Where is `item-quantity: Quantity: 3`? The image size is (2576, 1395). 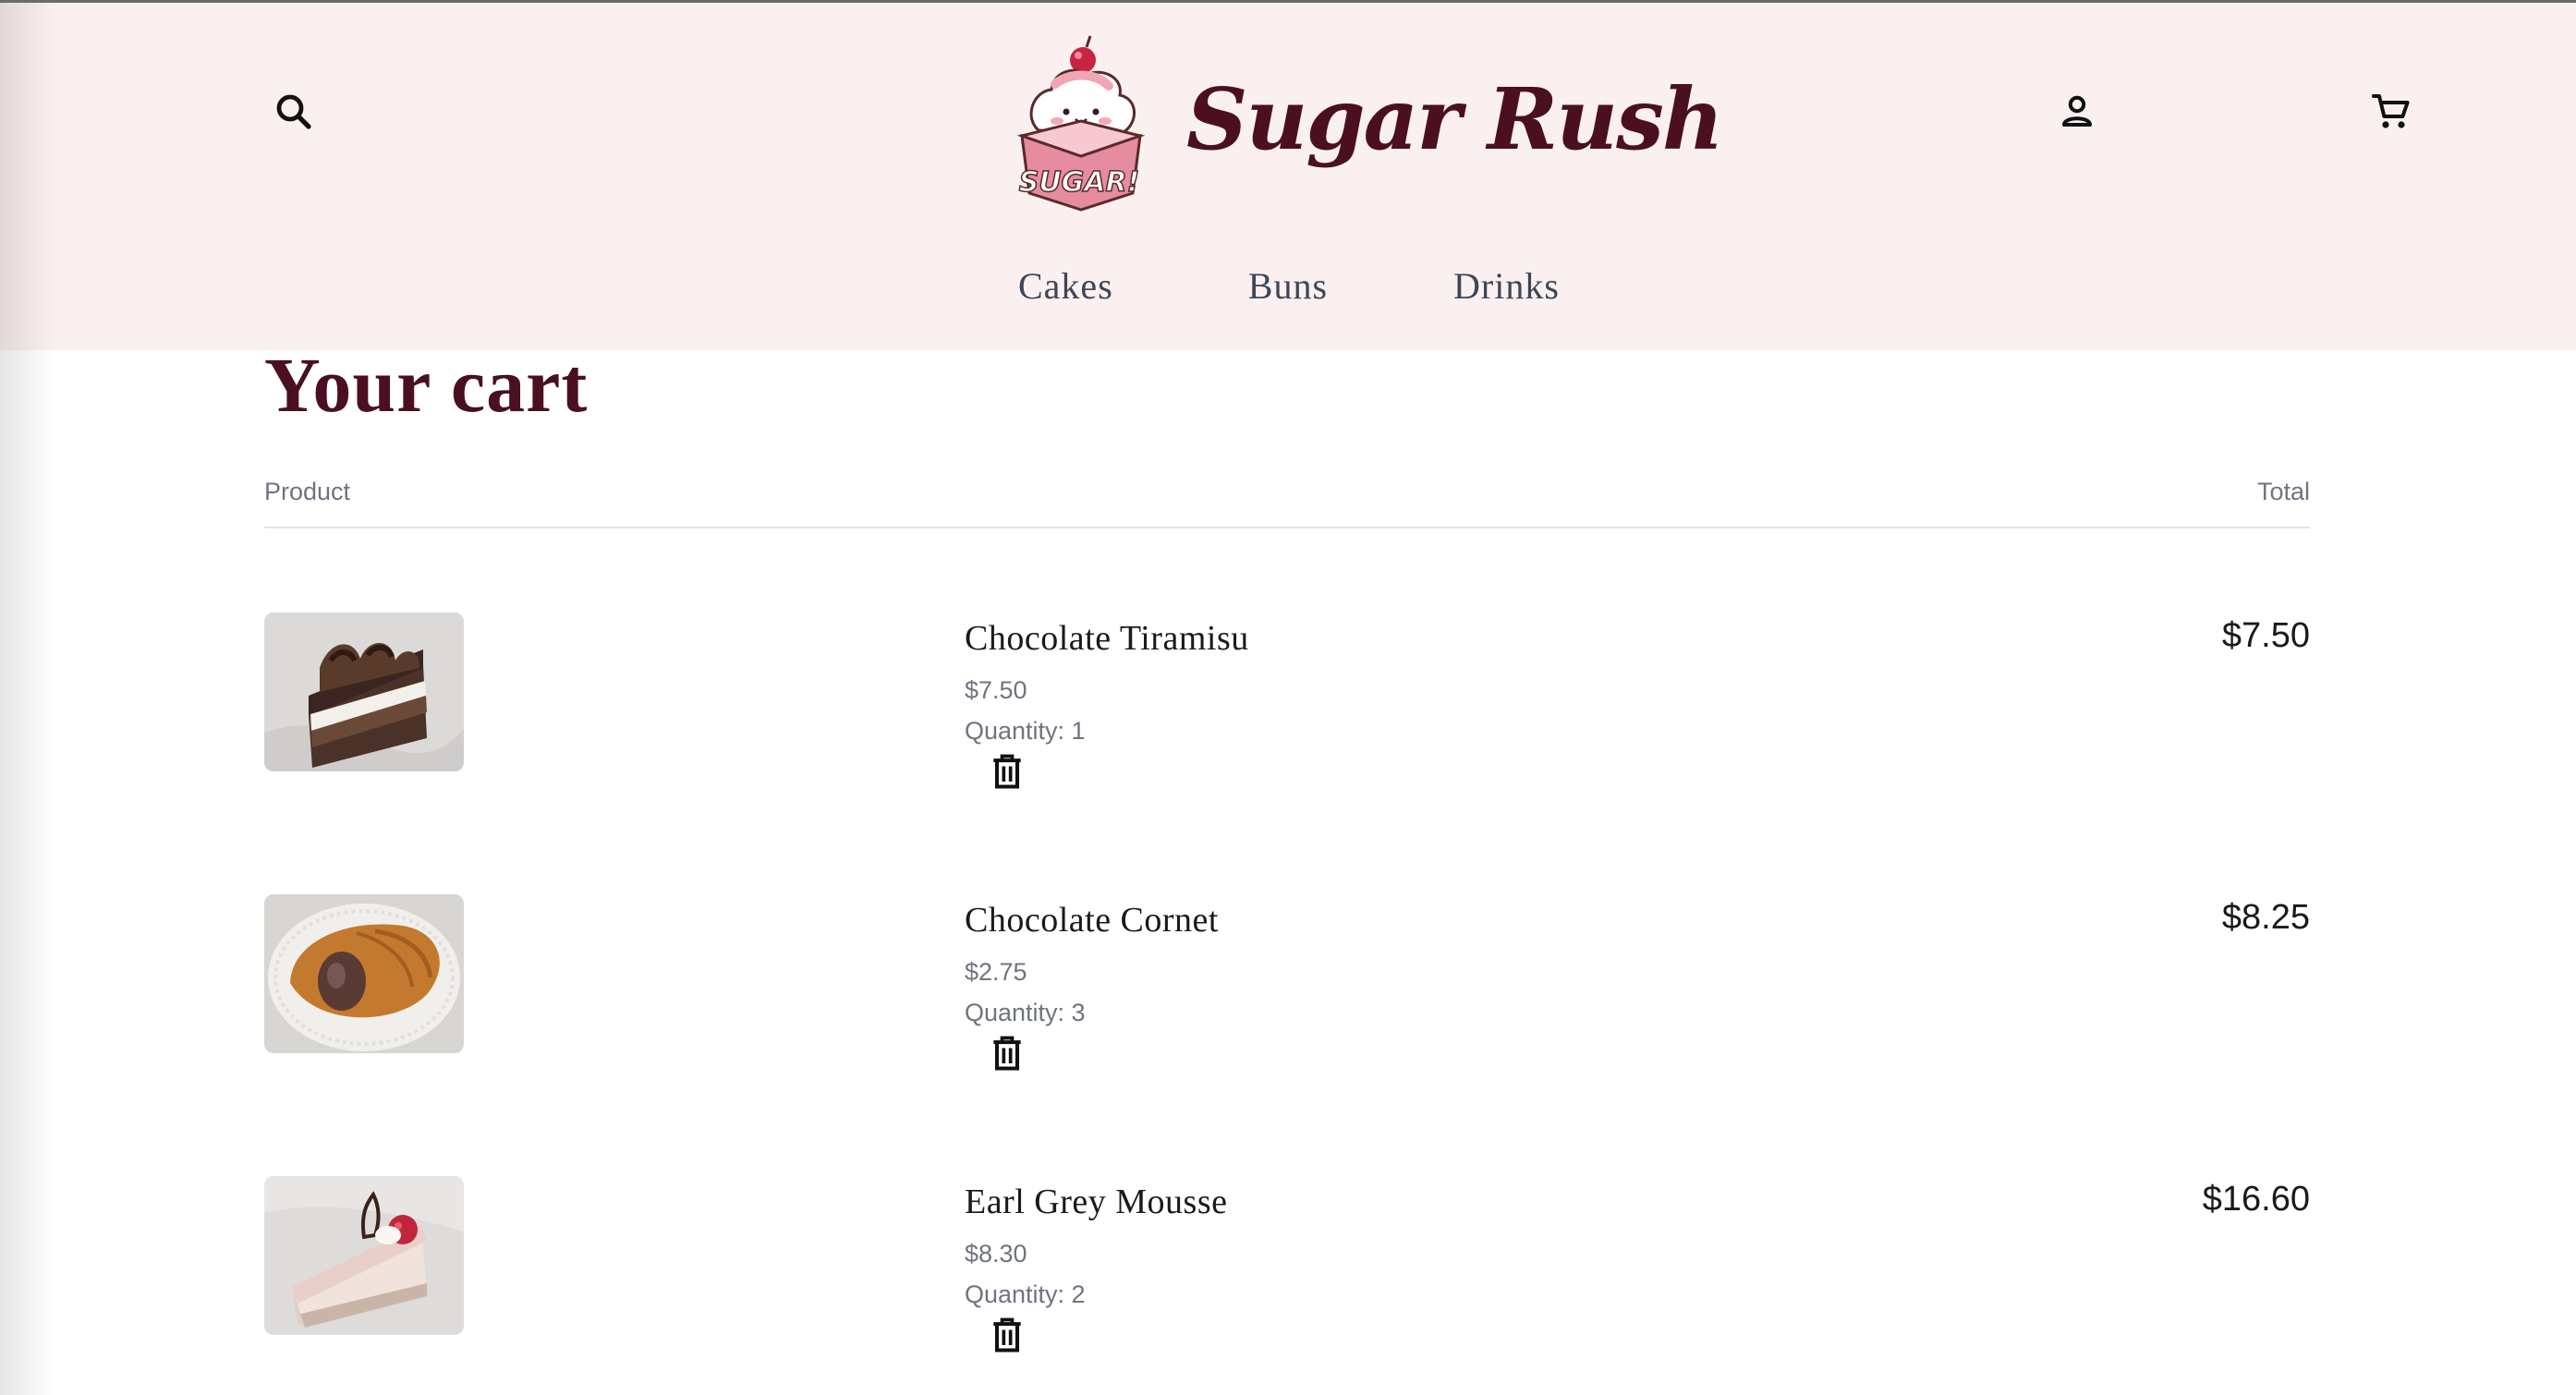 item-quantity: Quantity: 3 is located at coordinates (1025, 1013).